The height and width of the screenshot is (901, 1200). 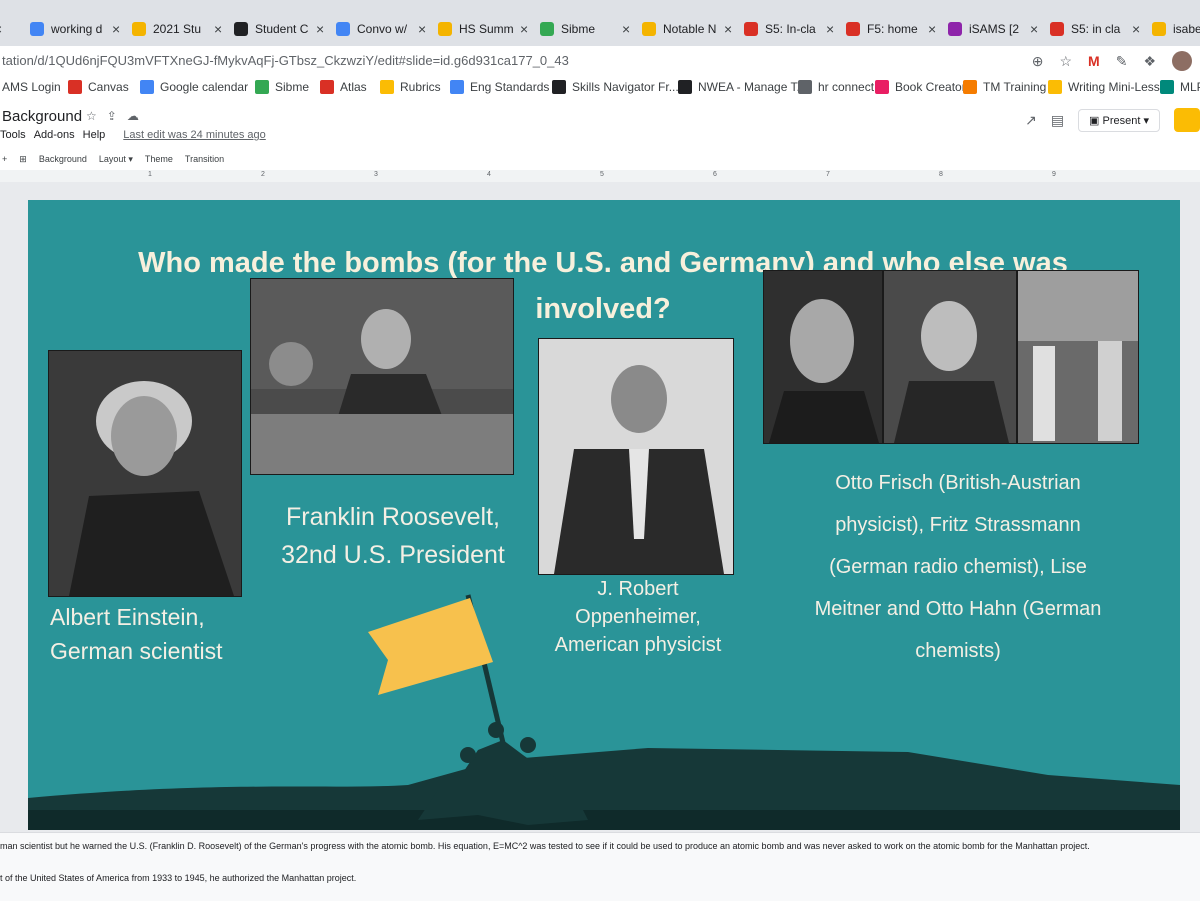 I want to click on strassmann-photo, so click(x=950, y=357).